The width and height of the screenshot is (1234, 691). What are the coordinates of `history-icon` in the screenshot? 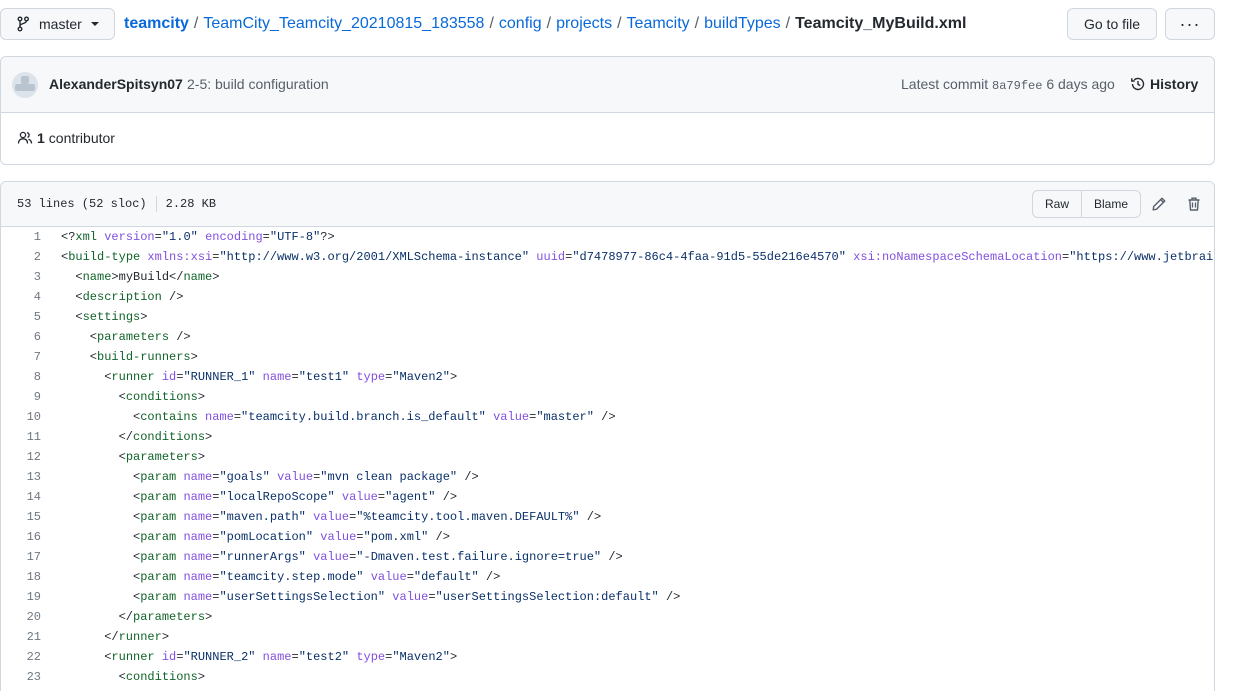 It's located at (1138, 84).